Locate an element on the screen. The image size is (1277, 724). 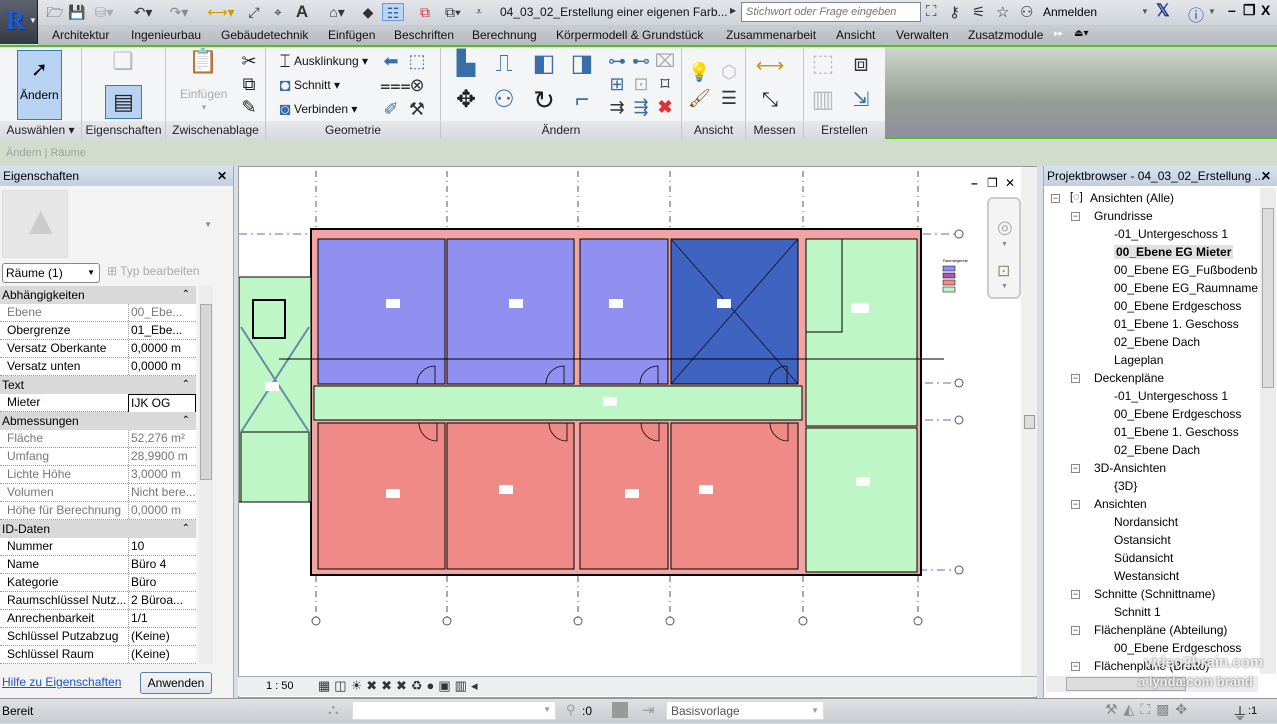
properties-scrollbar is located at coordinates (206, 475).